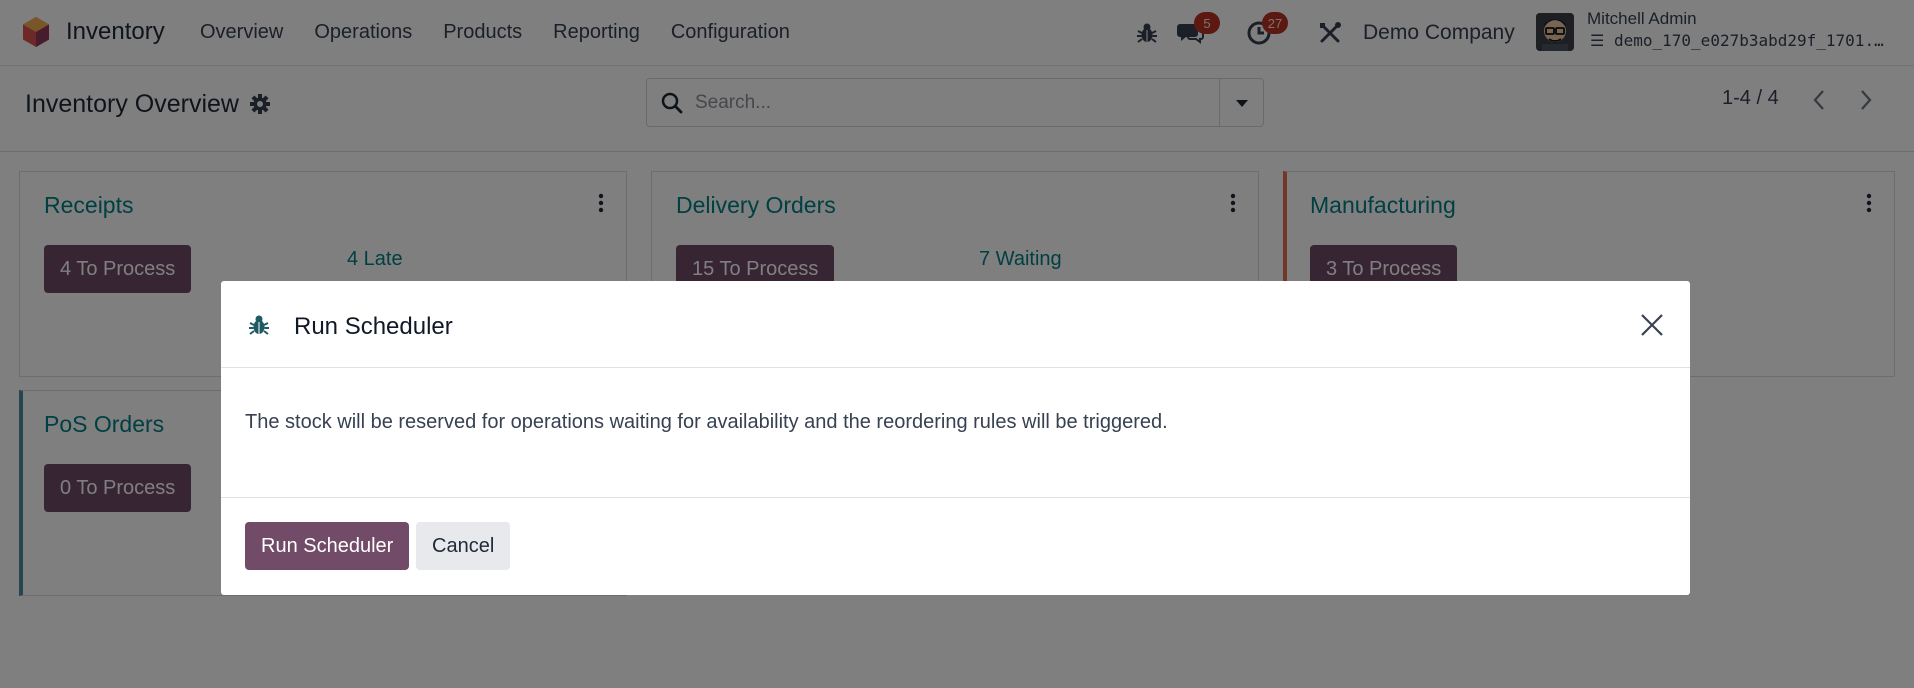 The height and width of the screenshot is (688, 1914). What do you see at coordinates (955, 324) in the screenshot?
I see `modal-header: Run Scheduler` at bounding box center [955, 324].